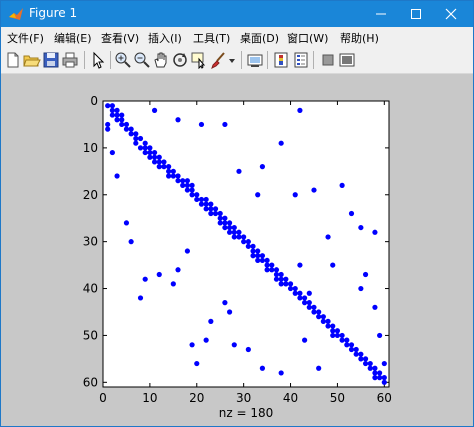 The height and width of the screenshot is (427, 474). What do you see at coordinates (259, 38) in the screenshot?
I see `menu-desktop: 桌面(D)` at bounding box center [259, 38].